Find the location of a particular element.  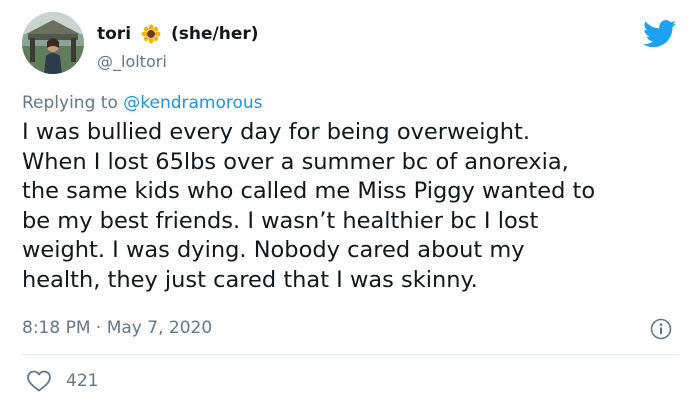

divider is located at coordinates (349, 354).